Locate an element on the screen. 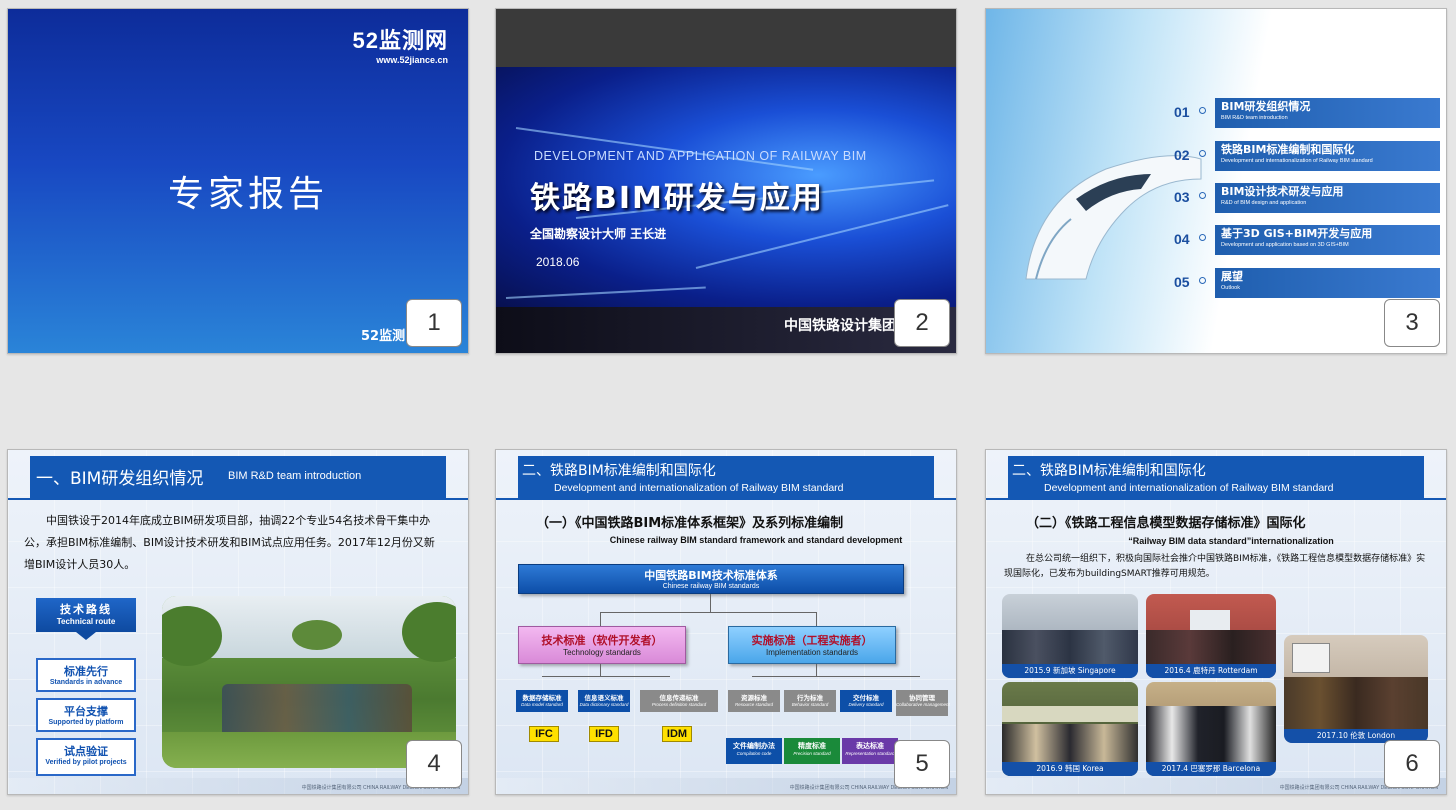 The height and width of the screenshot is (810, 1456). route-item-2: 平台支撑 Supported by platform is located at coordinates (86, 715).